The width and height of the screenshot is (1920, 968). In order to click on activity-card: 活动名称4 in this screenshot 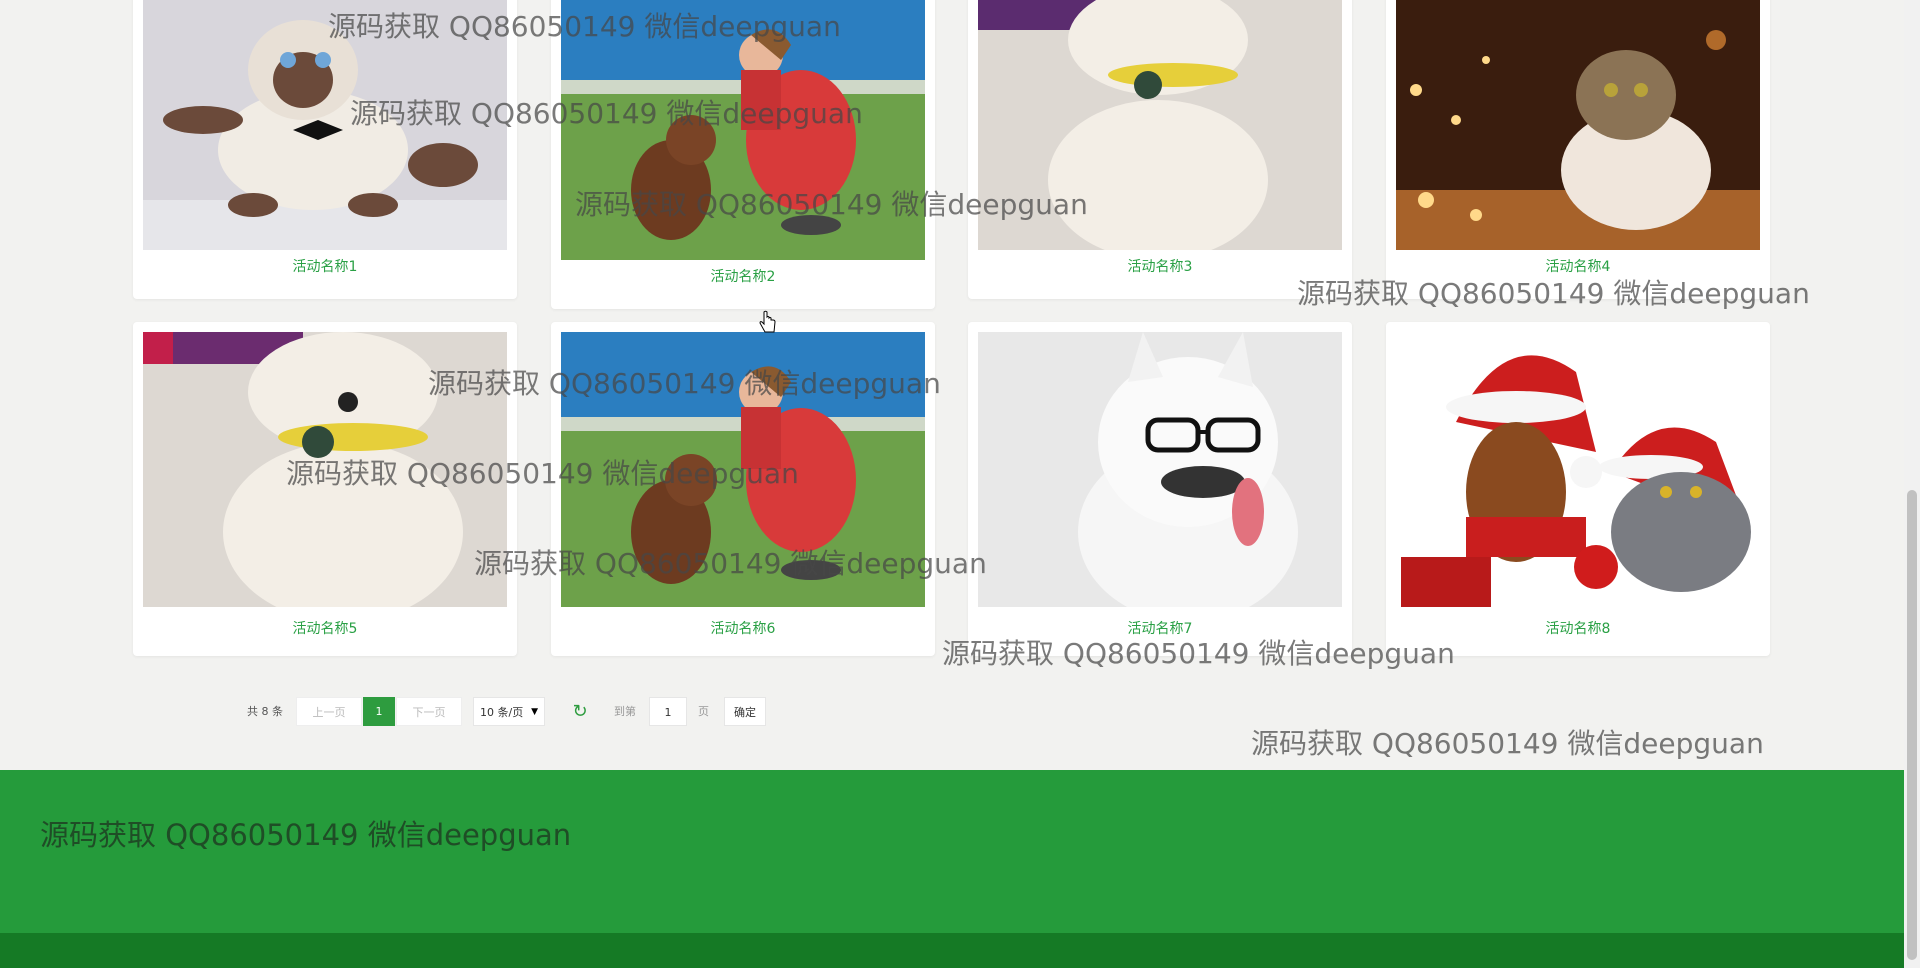, I will do `click(1578, 149)`.